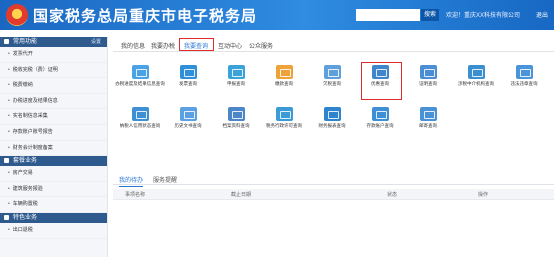  I want to click on sidebar-item: 办税进度及结果信息, so click(53, 102).